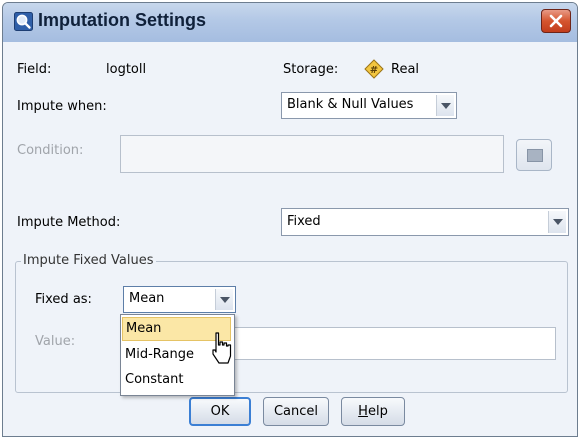 The image size is (580, 439). I want to click on option-constant: Constant, so click(176, 380).